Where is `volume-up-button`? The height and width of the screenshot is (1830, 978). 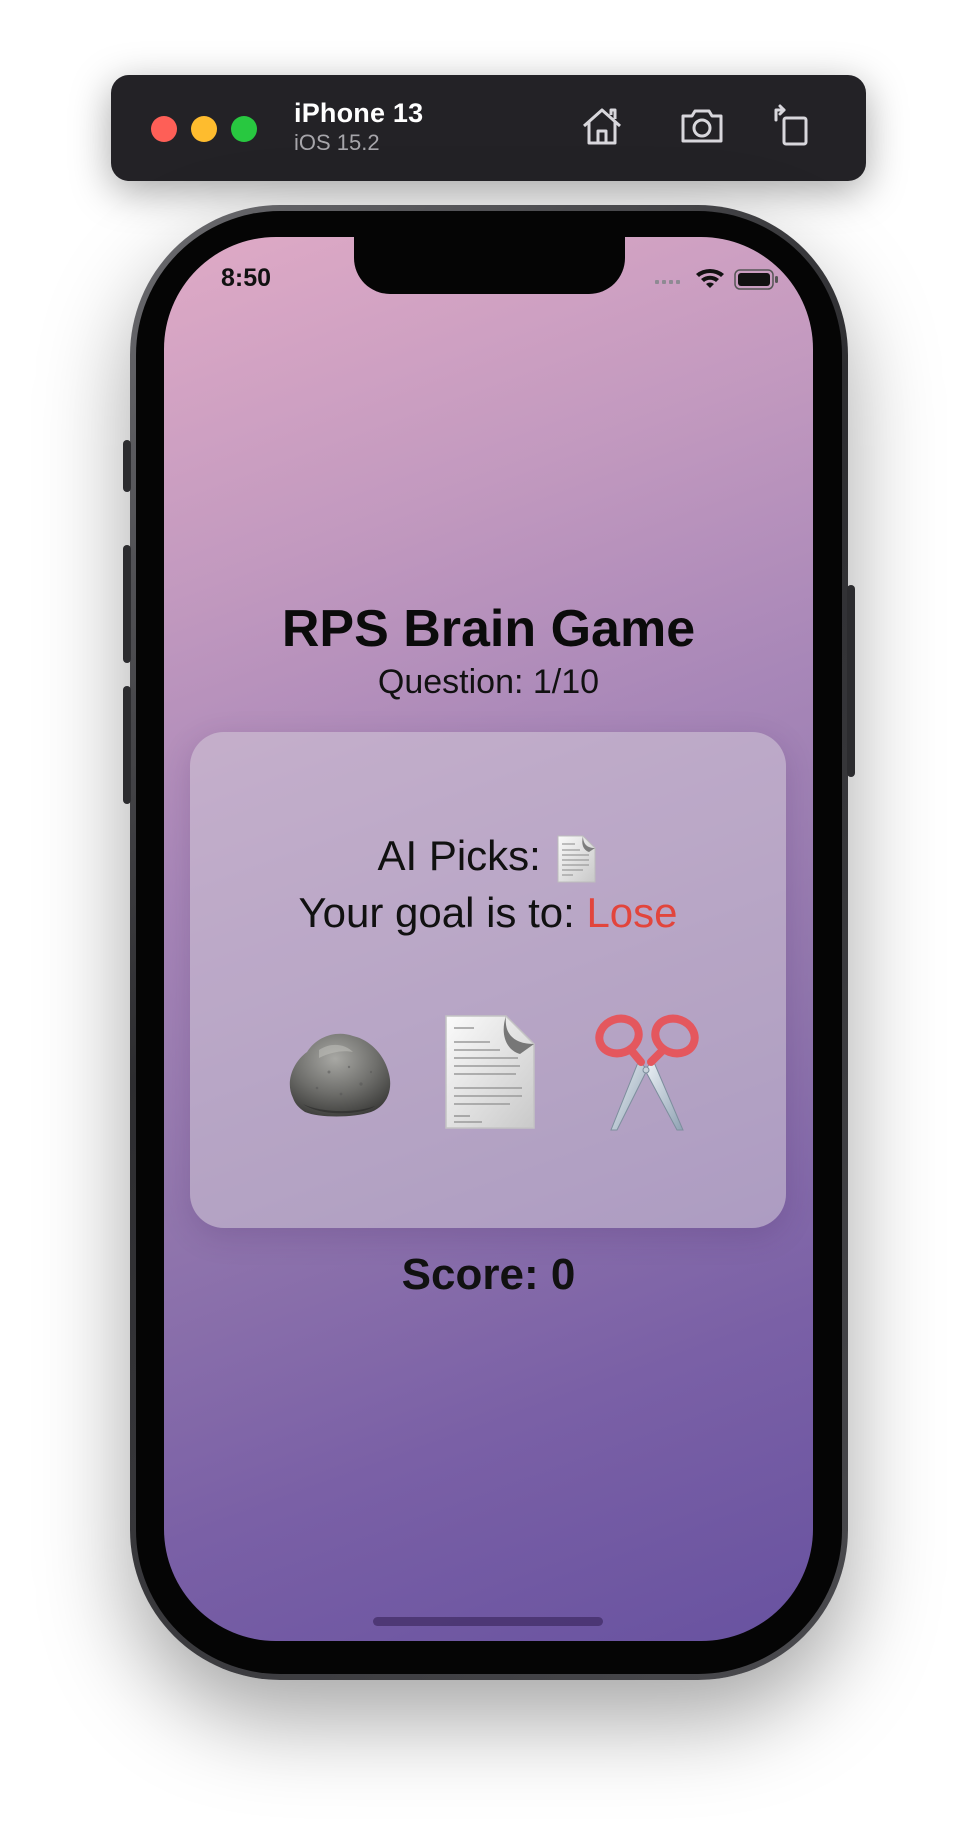
volume-up-button is located at coordinates (127, 604).